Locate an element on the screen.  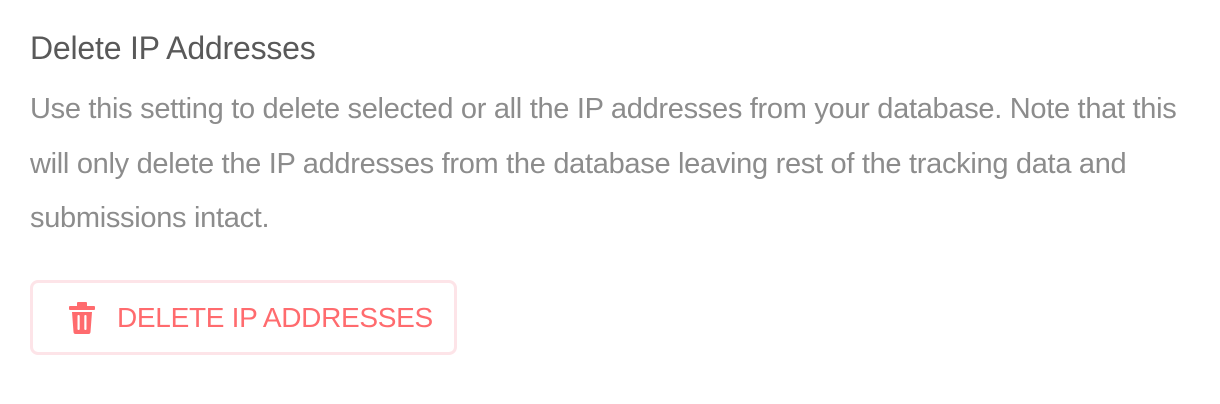
delete-ip-addresses-button: DELETE IP ADDRESSES is located at coordinates (243, 317).